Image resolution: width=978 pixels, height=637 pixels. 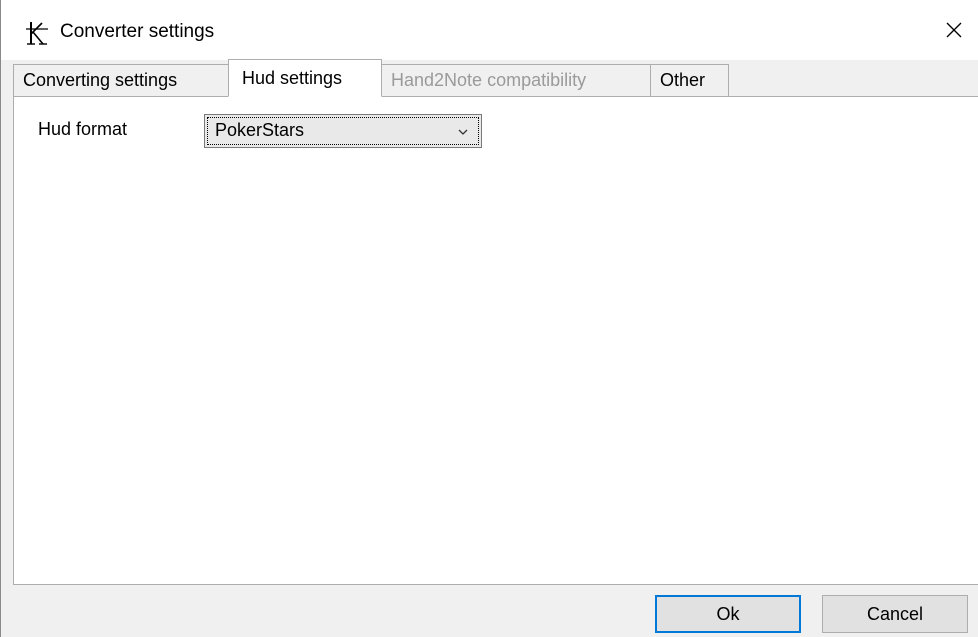 What do you see at coordinates (37, 33) in the screenshot?
I see `k-logo-icon` at bounding box center [37, 33].